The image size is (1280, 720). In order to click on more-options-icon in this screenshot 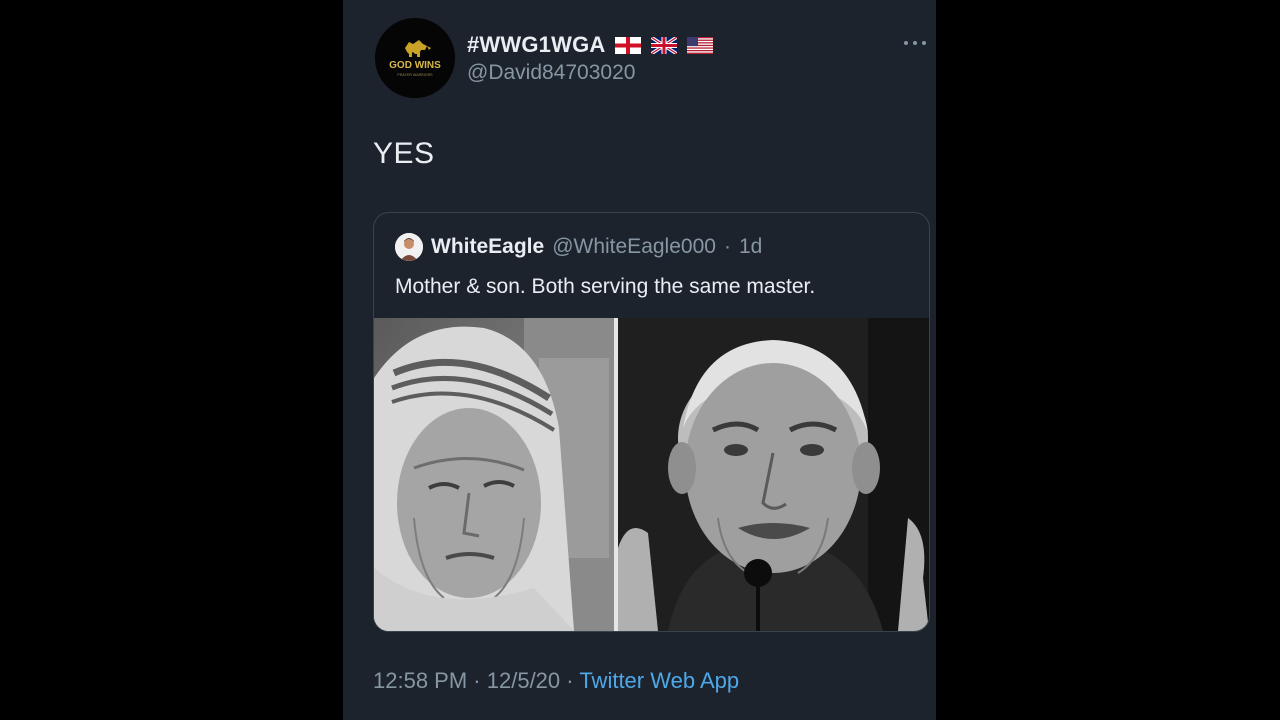, I will do `click(915, 43)`.